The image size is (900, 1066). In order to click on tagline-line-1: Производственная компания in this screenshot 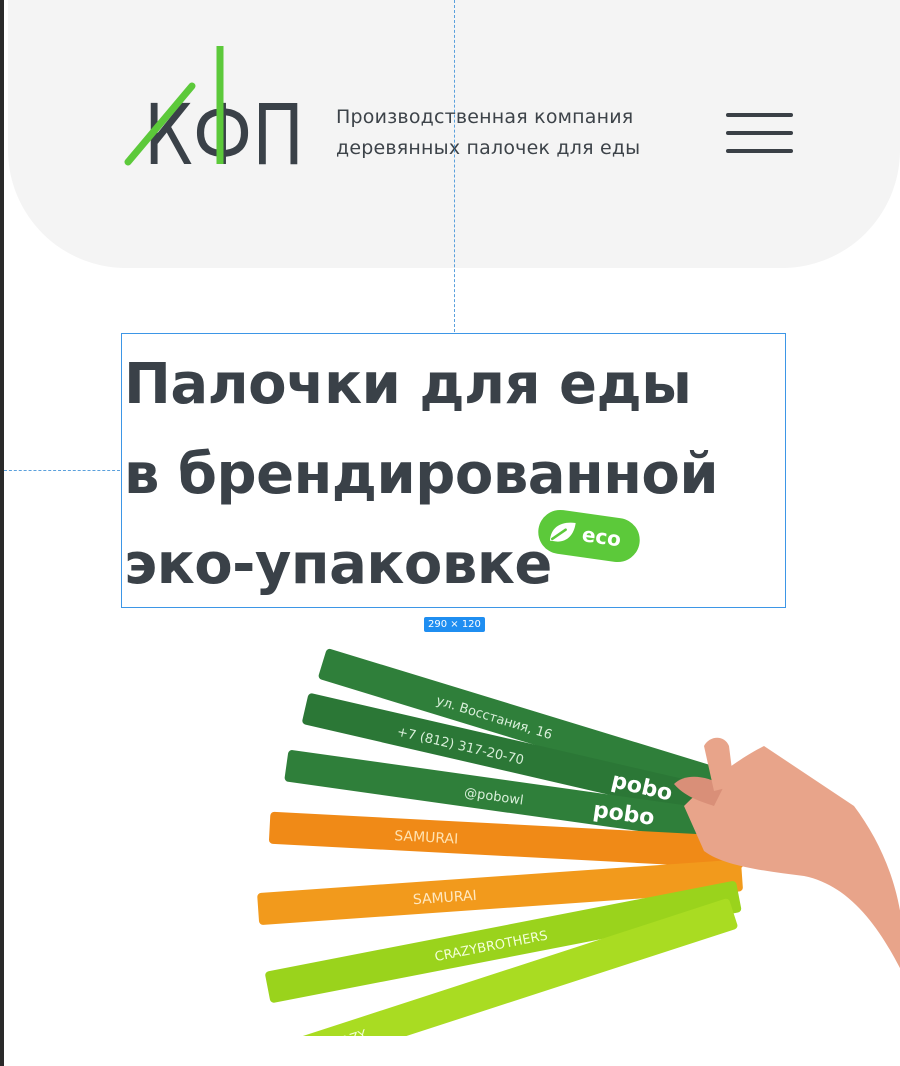, I will do `click(485, 117)`.